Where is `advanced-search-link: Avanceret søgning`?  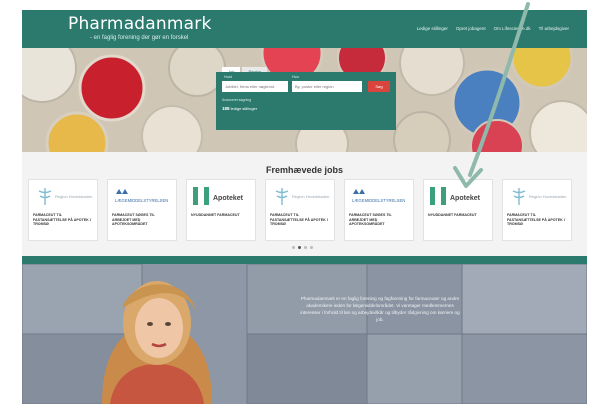
advanced-search-link: Avanceret søgning is located at coordinates (236, 100).